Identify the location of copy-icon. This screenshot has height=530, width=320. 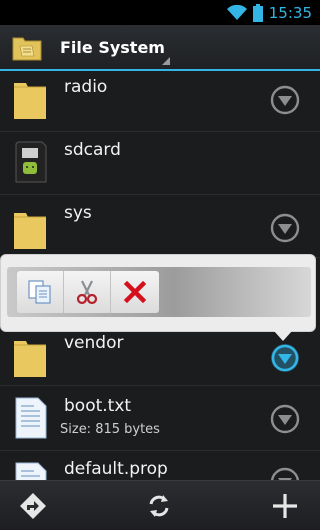
(39, 292).